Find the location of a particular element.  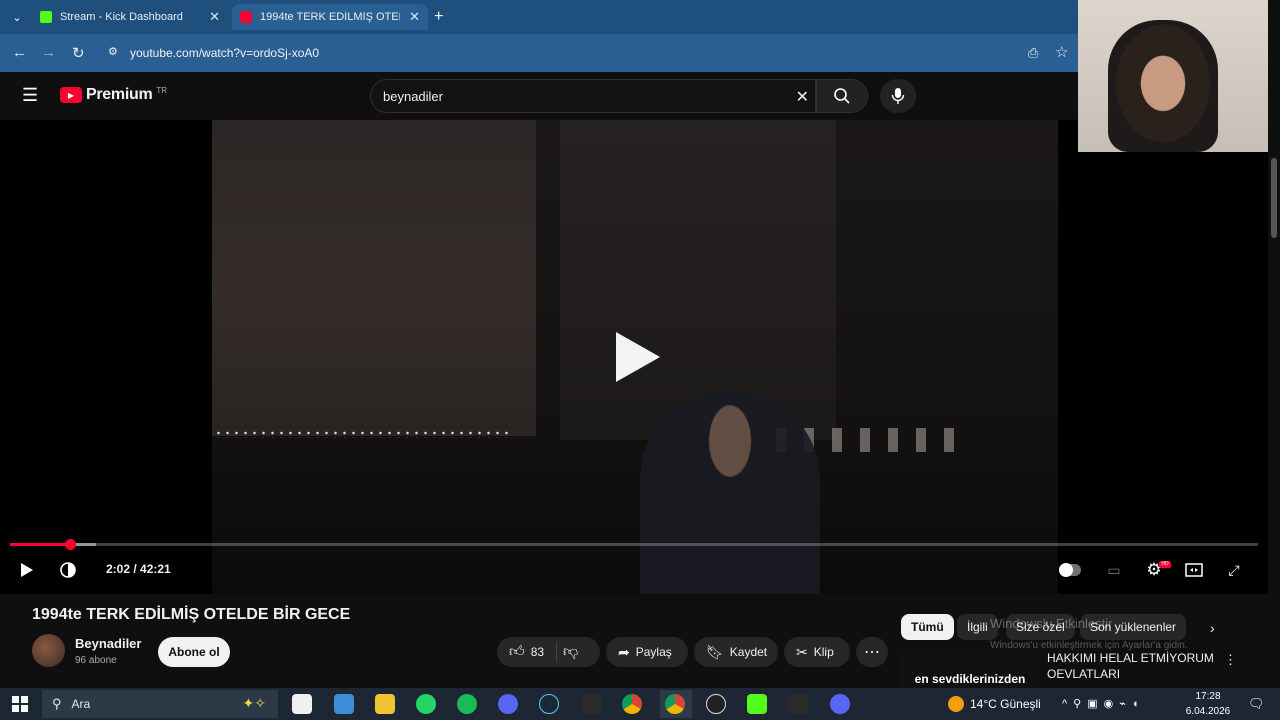

video-person is located at coordinates (730, 492).